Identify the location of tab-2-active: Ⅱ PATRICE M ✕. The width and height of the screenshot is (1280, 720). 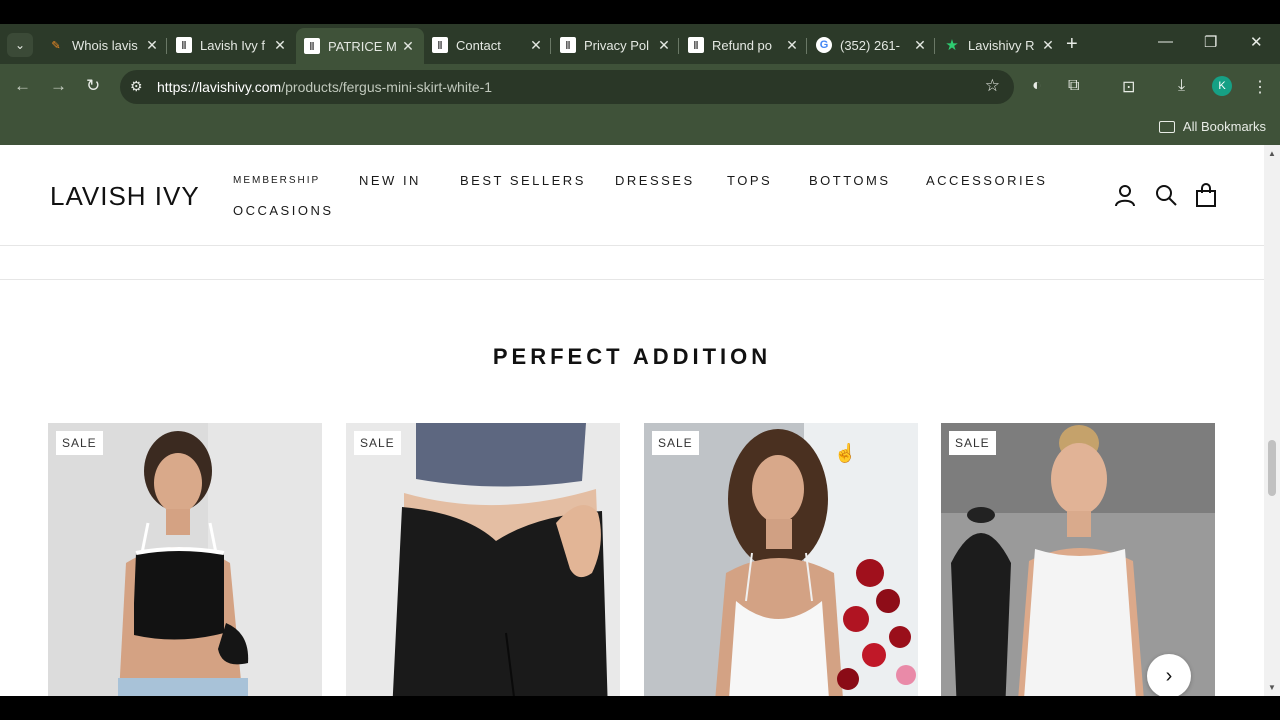
(360, 46).